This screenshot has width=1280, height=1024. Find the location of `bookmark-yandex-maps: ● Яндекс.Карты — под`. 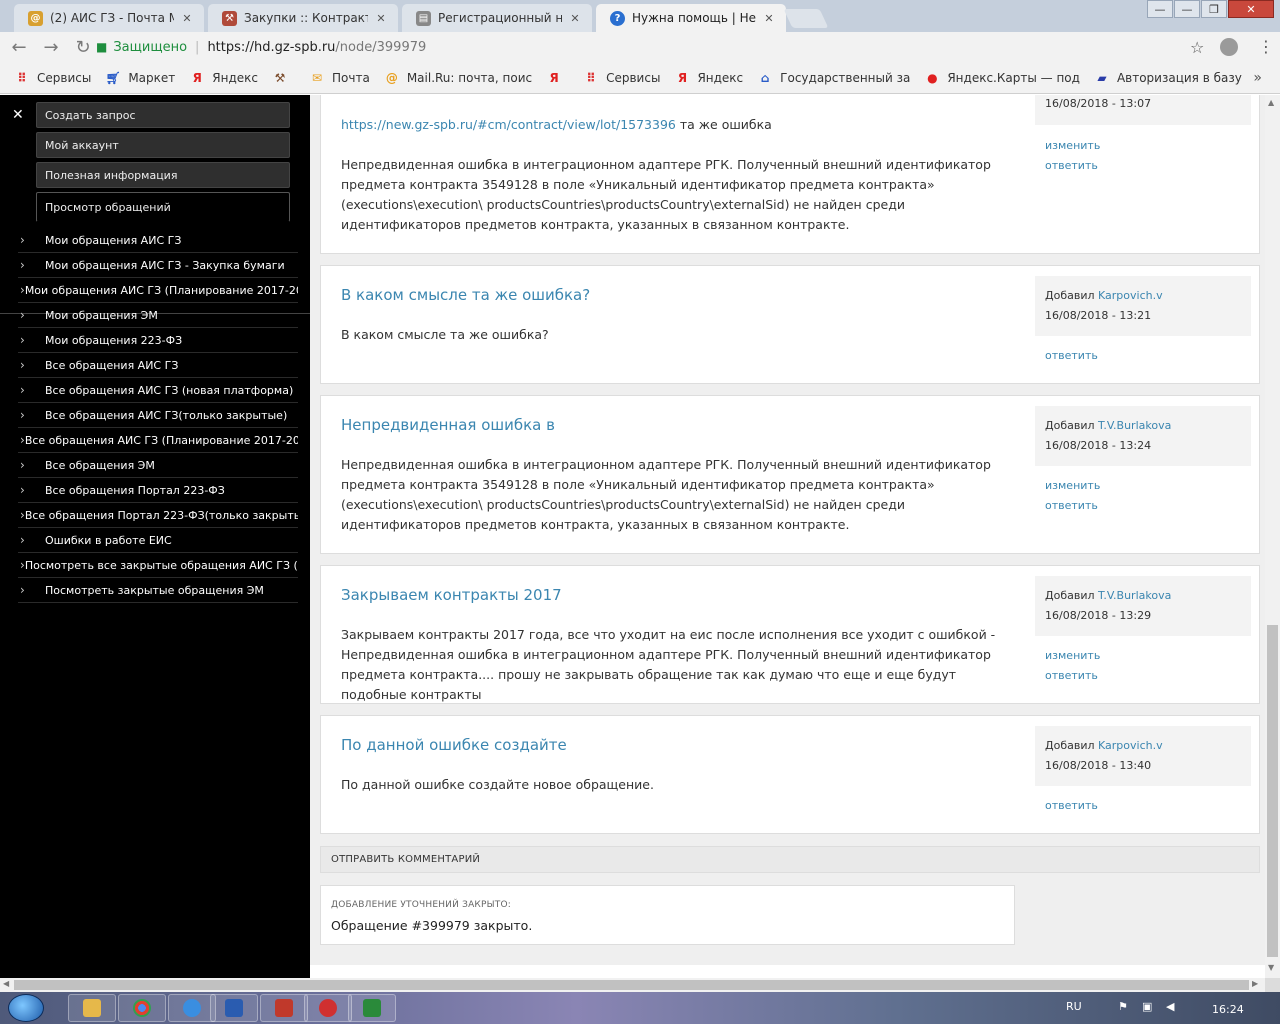

bookmark-yandex-maps: ● Яндекс.Карты — под is located at coordinates (1002, 78).